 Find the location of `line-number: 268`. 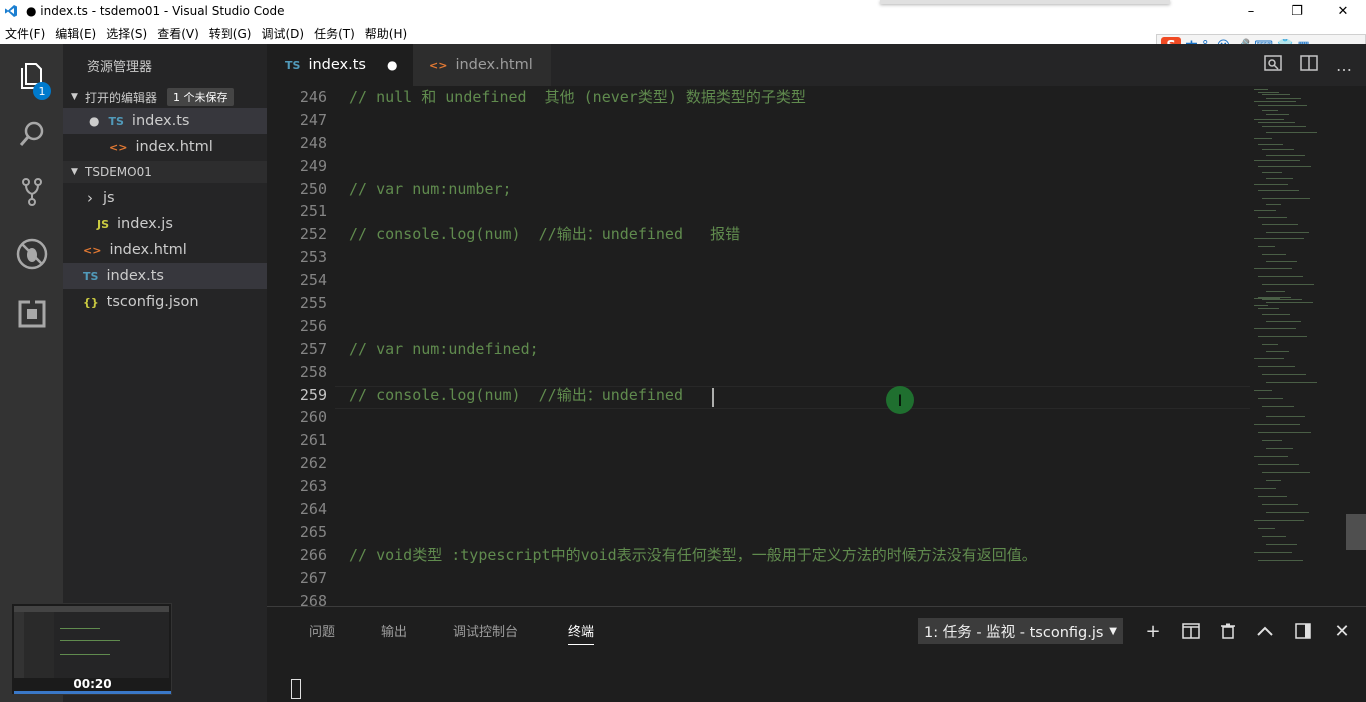

line-number: 268 is located at coordinates (313, 598).